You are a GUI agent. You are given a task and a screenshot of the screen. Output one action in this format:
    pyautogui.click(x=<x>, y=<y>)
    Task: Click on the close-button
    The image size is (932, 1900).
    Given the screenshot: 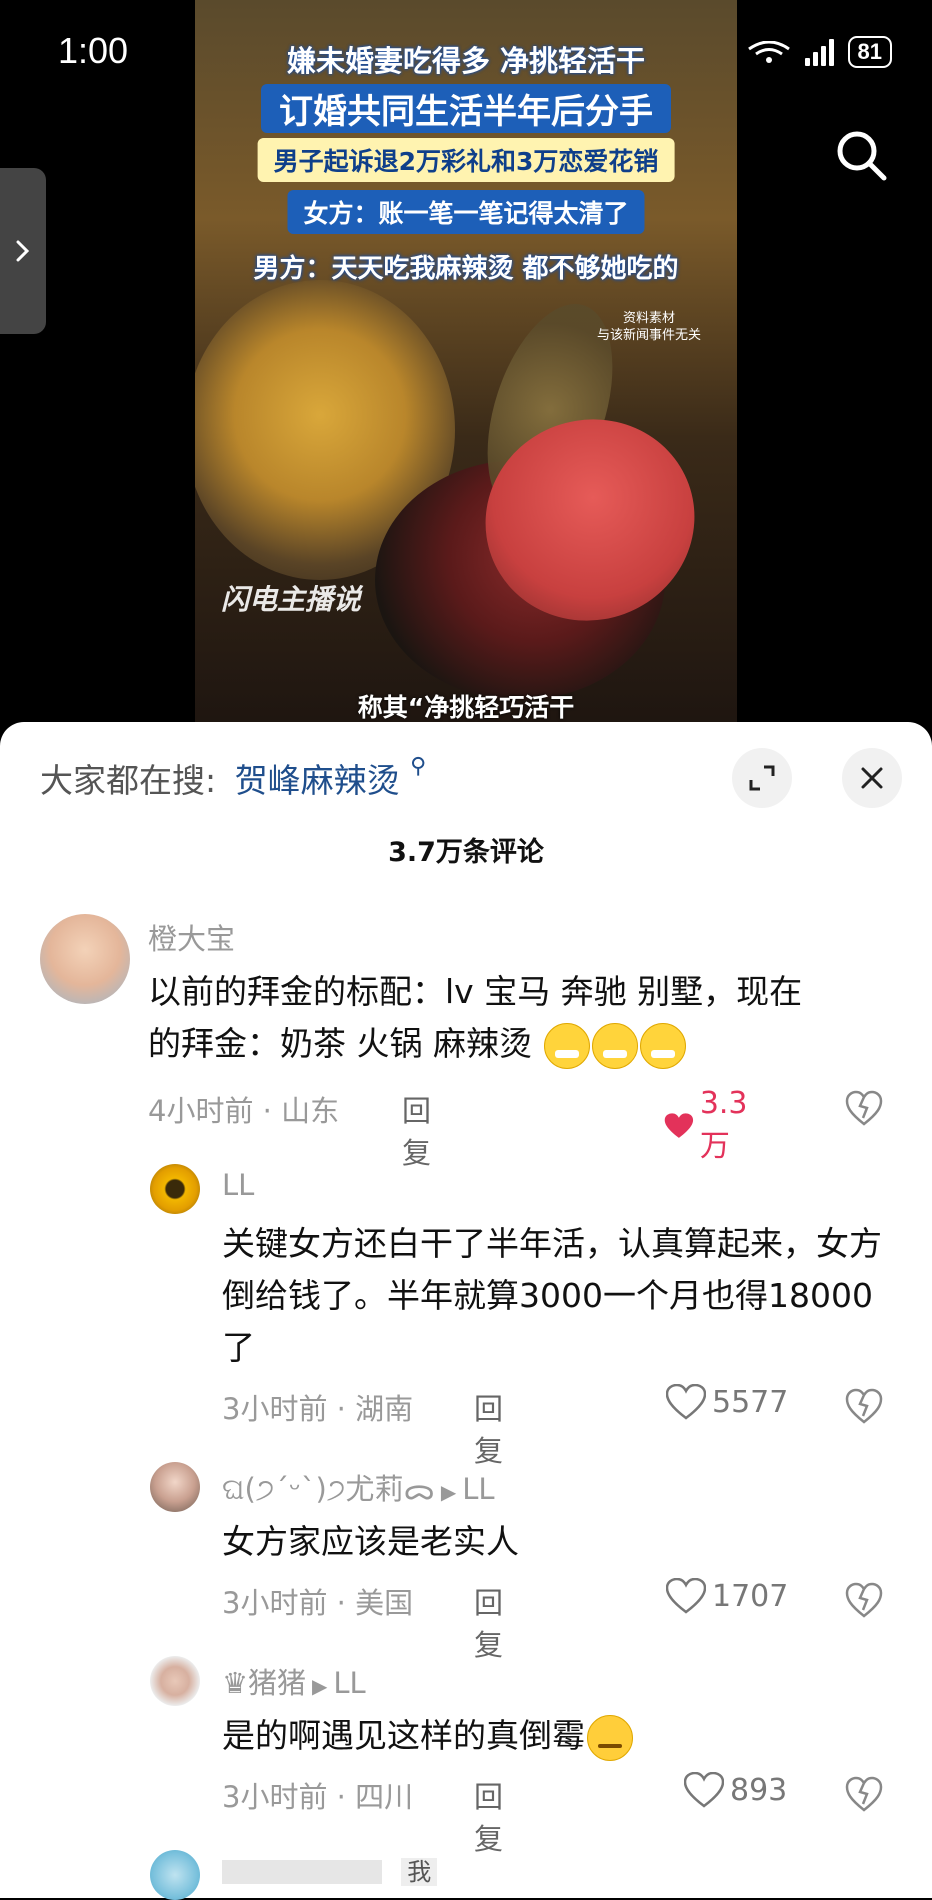 What is the action you would take?
    pyautogui.click(x=872, y=778)
    